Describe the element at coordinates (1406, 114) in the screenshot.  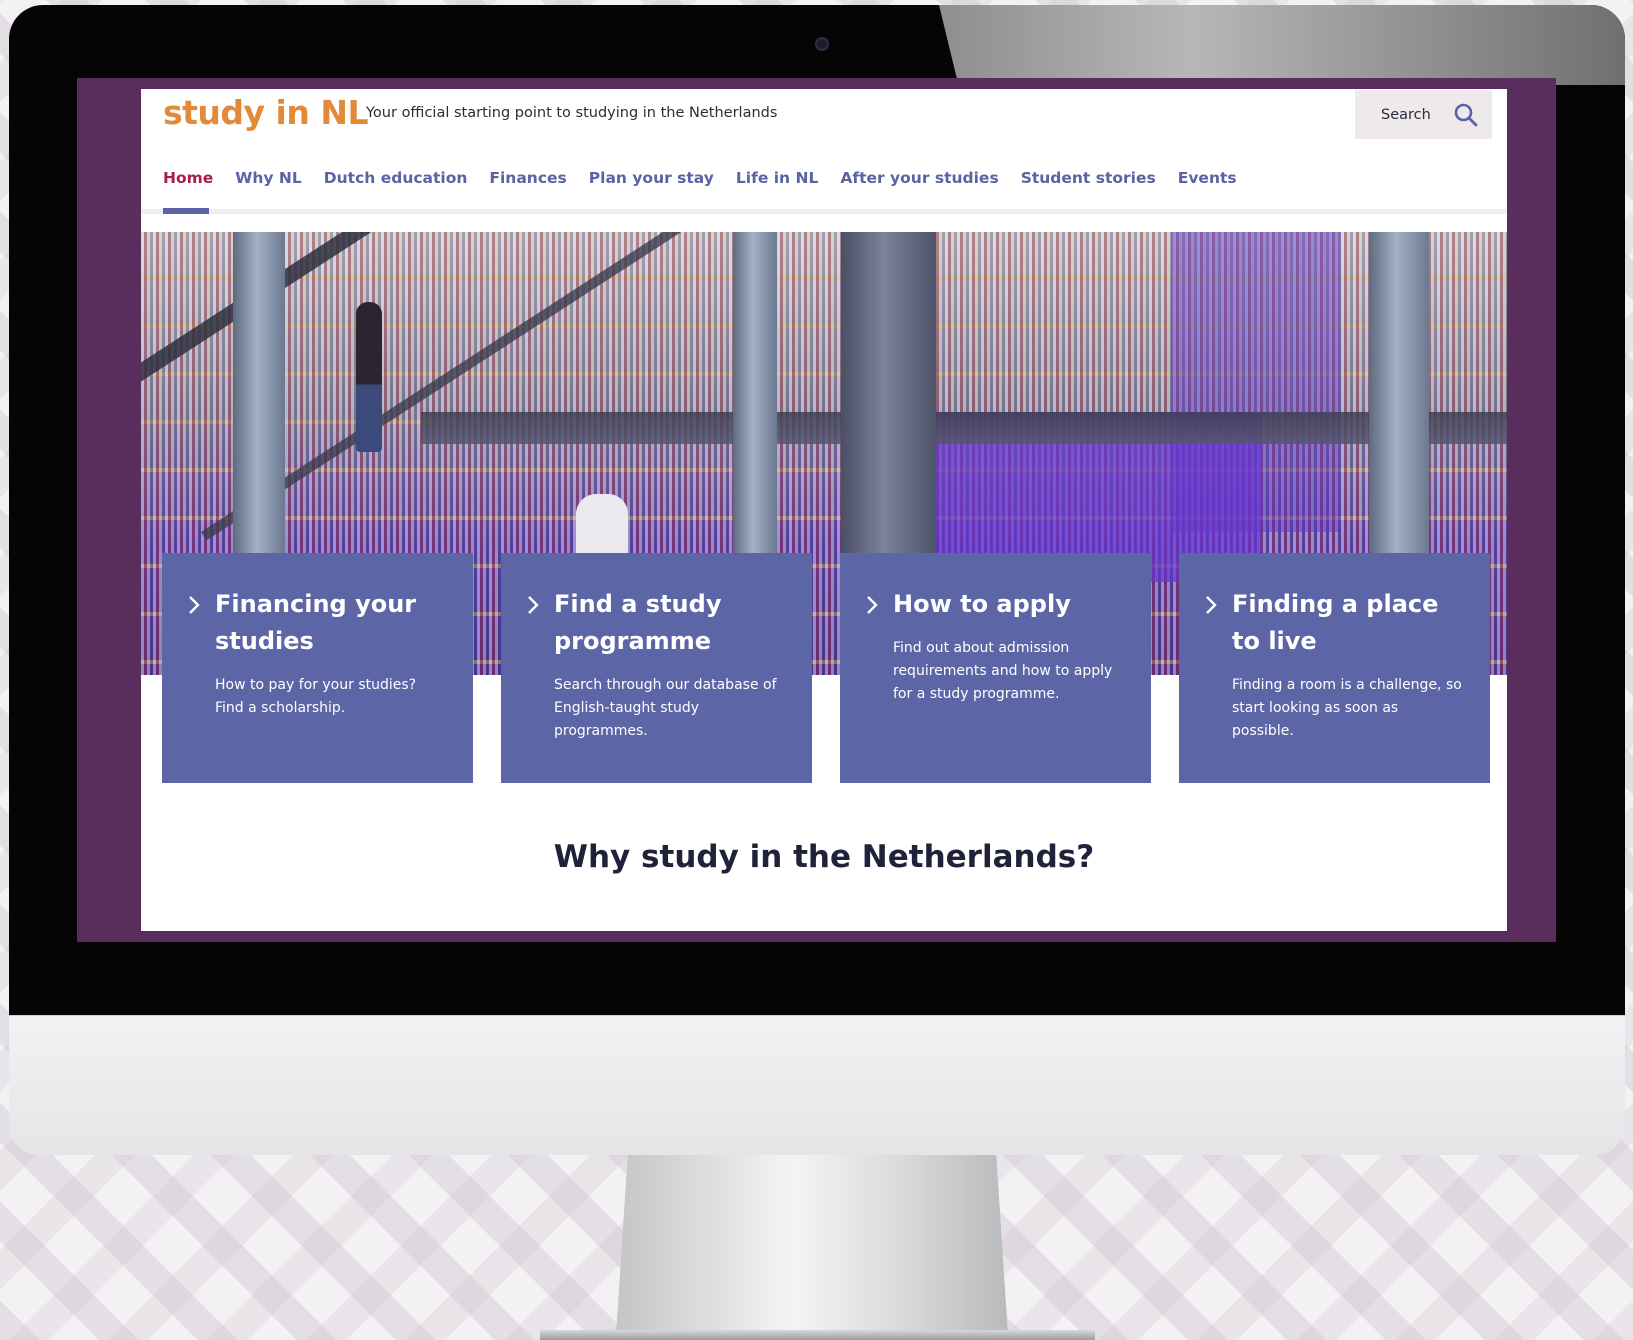
I see `search-label: Search` at that location.